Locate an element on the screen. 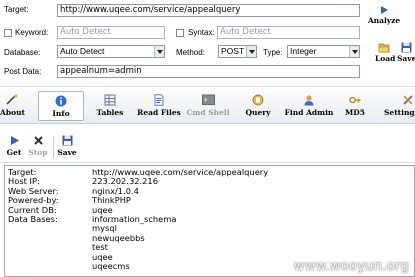 The height and width of the screenshot is (277, 415). tab-info: Info is located at coordinates (61, 106).